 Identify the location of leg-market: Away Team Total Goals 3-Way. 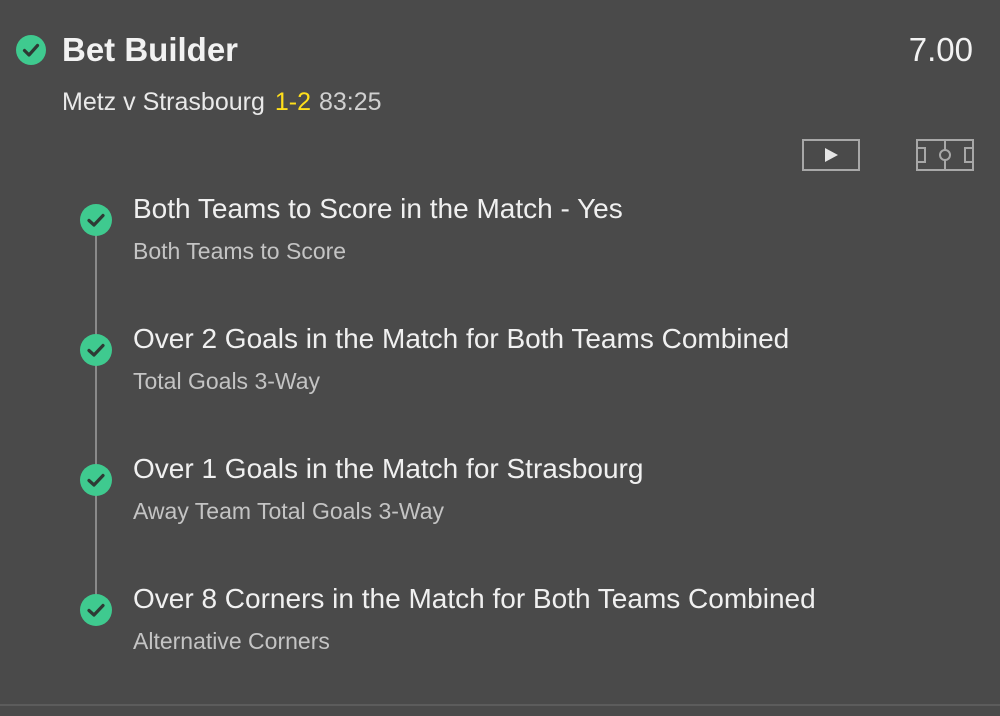
(289, 511).